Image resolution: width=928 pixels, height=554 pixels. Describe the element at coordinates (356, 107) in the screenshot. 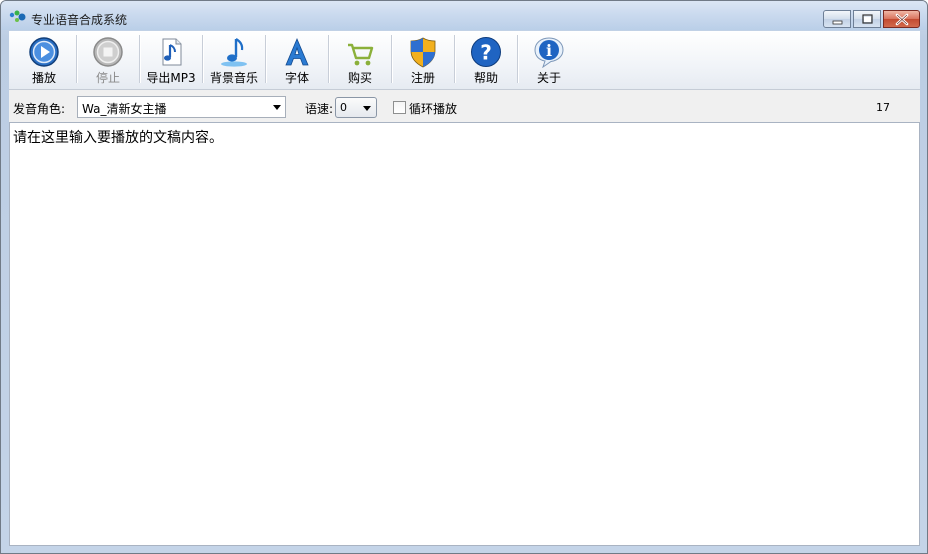

I see `speed-select: 0` at that location.